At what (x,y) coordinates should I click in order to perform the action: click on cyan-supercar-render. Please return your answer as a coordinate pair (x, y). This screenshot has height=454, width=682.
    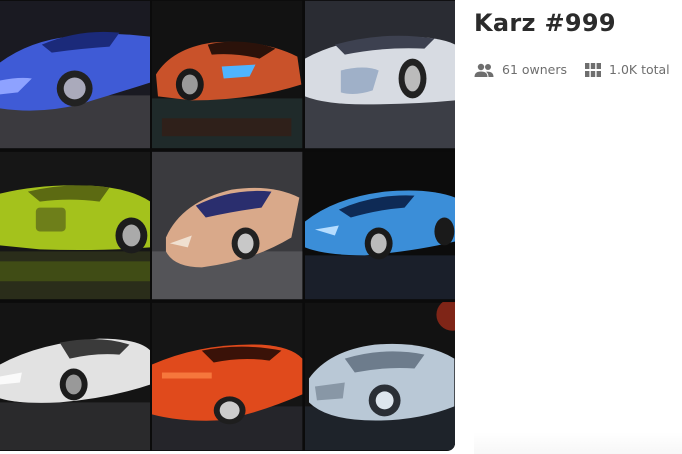
    Looking at the image, I should click on (379, 225).